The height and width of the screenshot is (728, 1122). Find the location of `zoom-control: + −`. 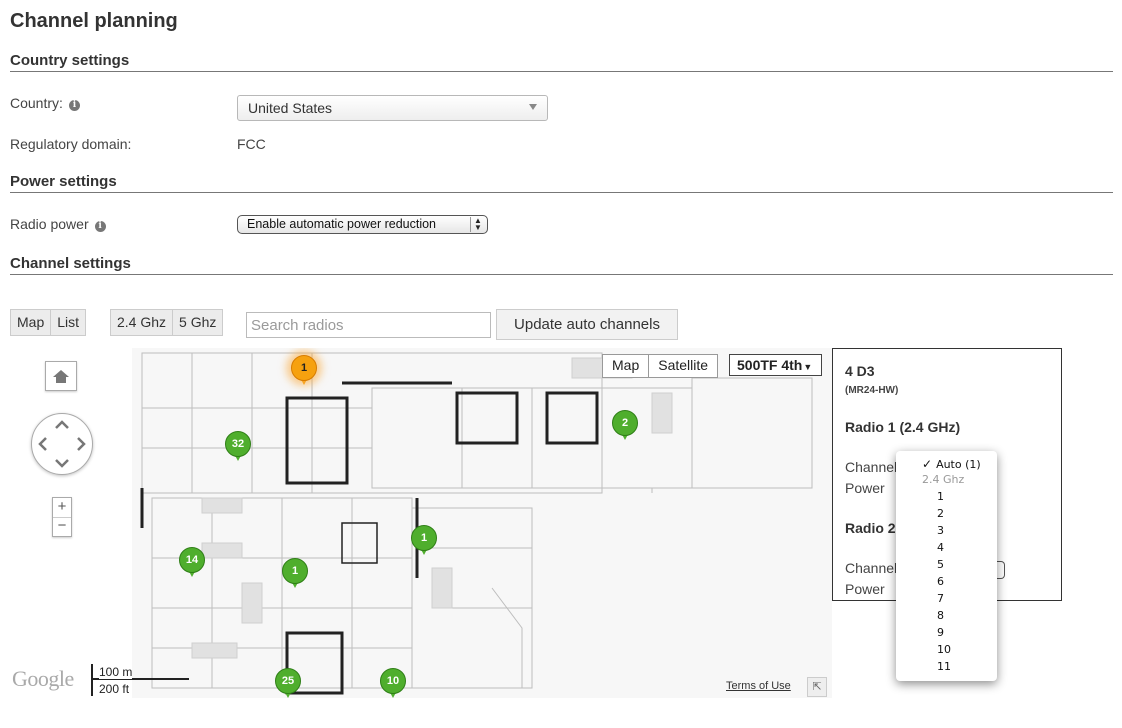

zoom-control: + − is located at coordinates (62, 517).